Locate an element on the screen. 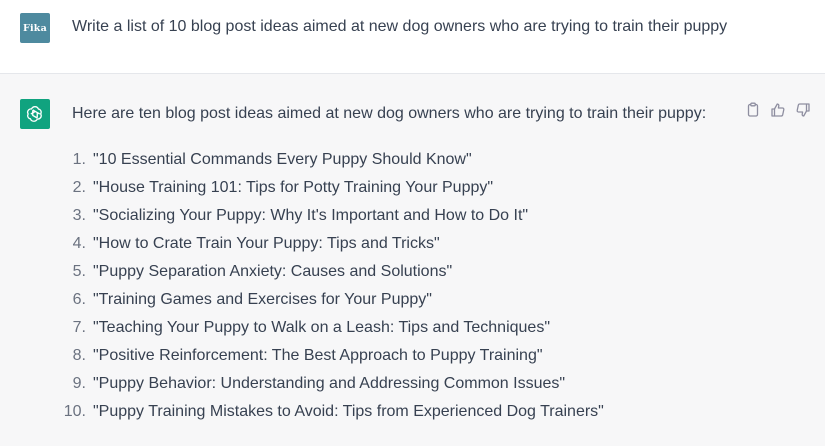 The image size is (825, 446). list-item-number: 5. is located at coordinates (79, 271).